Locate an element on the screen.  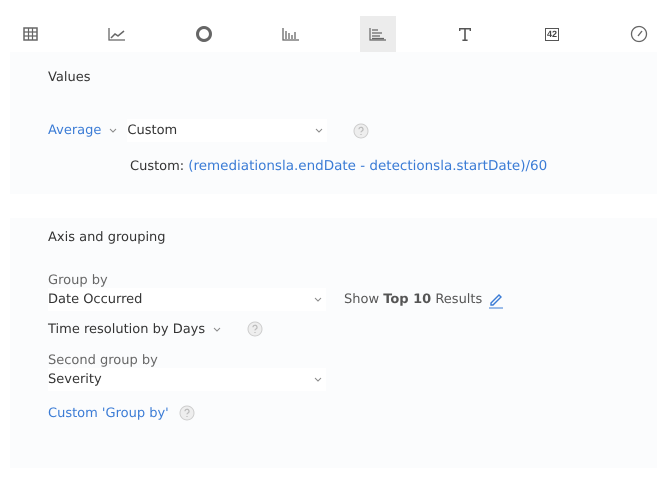
time-resolution-dropdown: Time resolution by Days is located at coordinates (135, 329).